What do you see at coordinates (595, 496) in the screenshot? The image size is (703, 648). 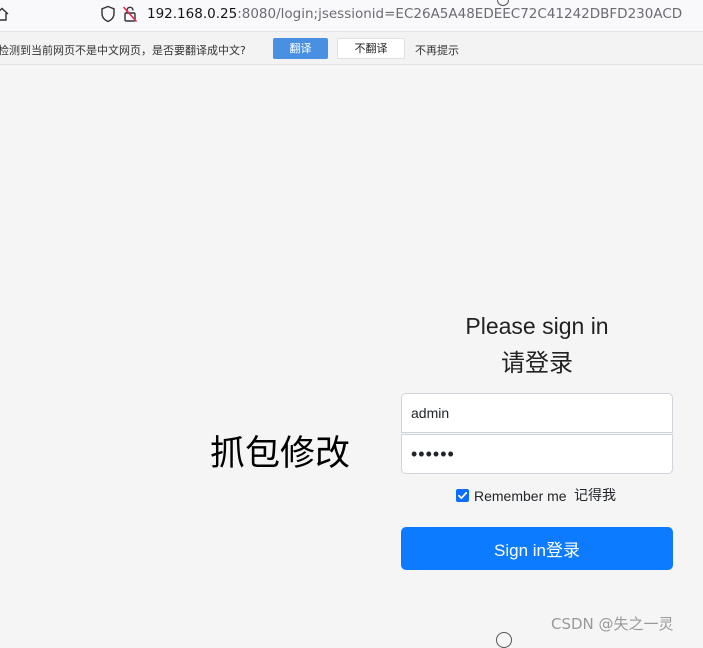 I see `remember-label-cn: 记得我` at bounding box center [595, 496].